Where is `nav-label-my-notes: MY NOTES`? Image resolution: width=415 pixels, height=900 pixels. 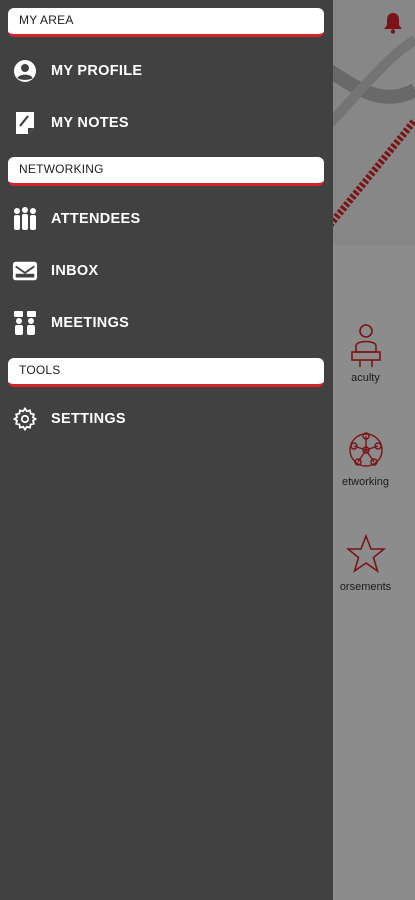
nav-label-my-notes: MY NOTES is located at coordinates (90, 123).